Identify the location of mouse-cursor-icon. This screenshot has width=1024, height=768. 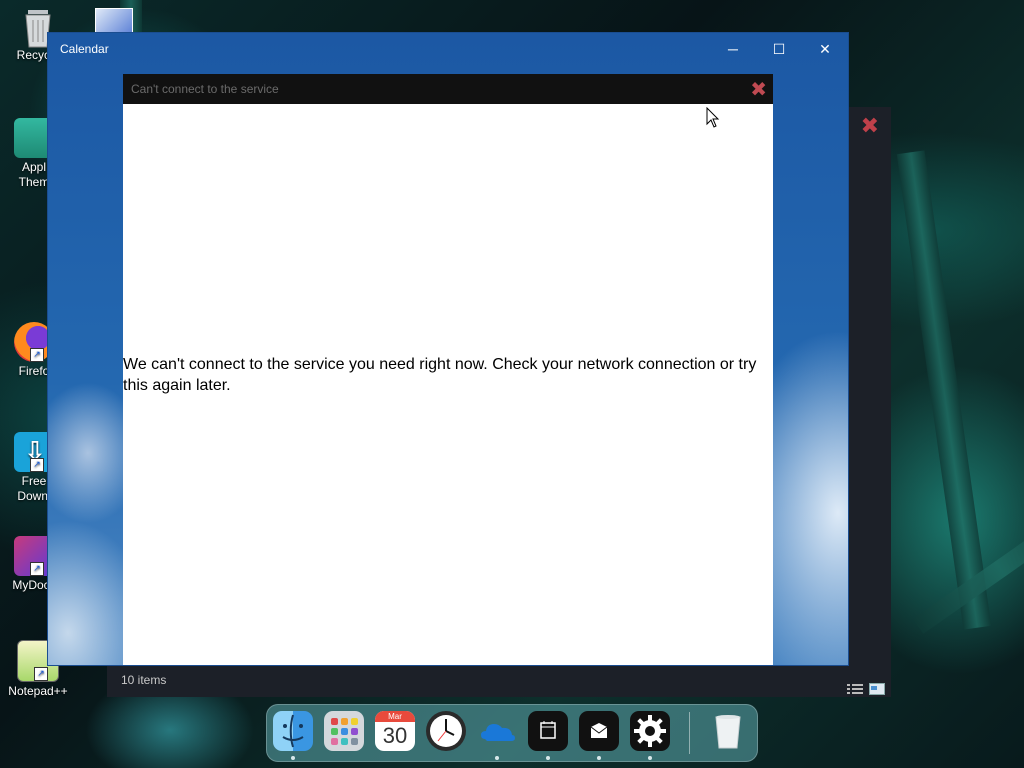
(713, 120).